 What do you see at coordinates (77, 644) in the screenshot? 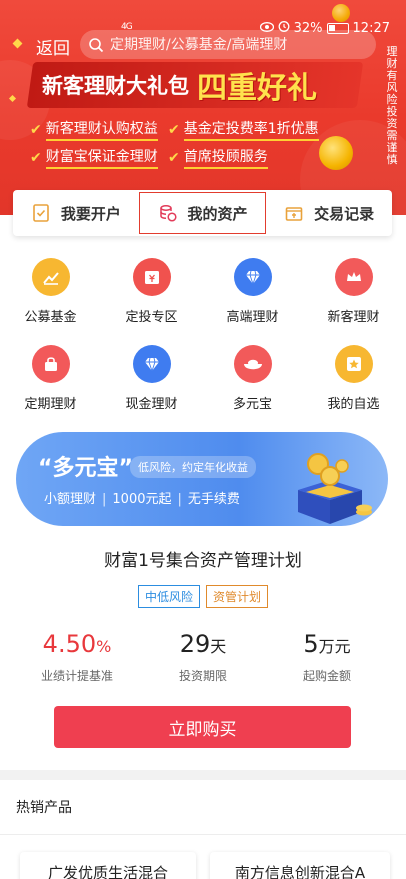
I see `stat-value: 4.50%` at bounding box center [77, 644].